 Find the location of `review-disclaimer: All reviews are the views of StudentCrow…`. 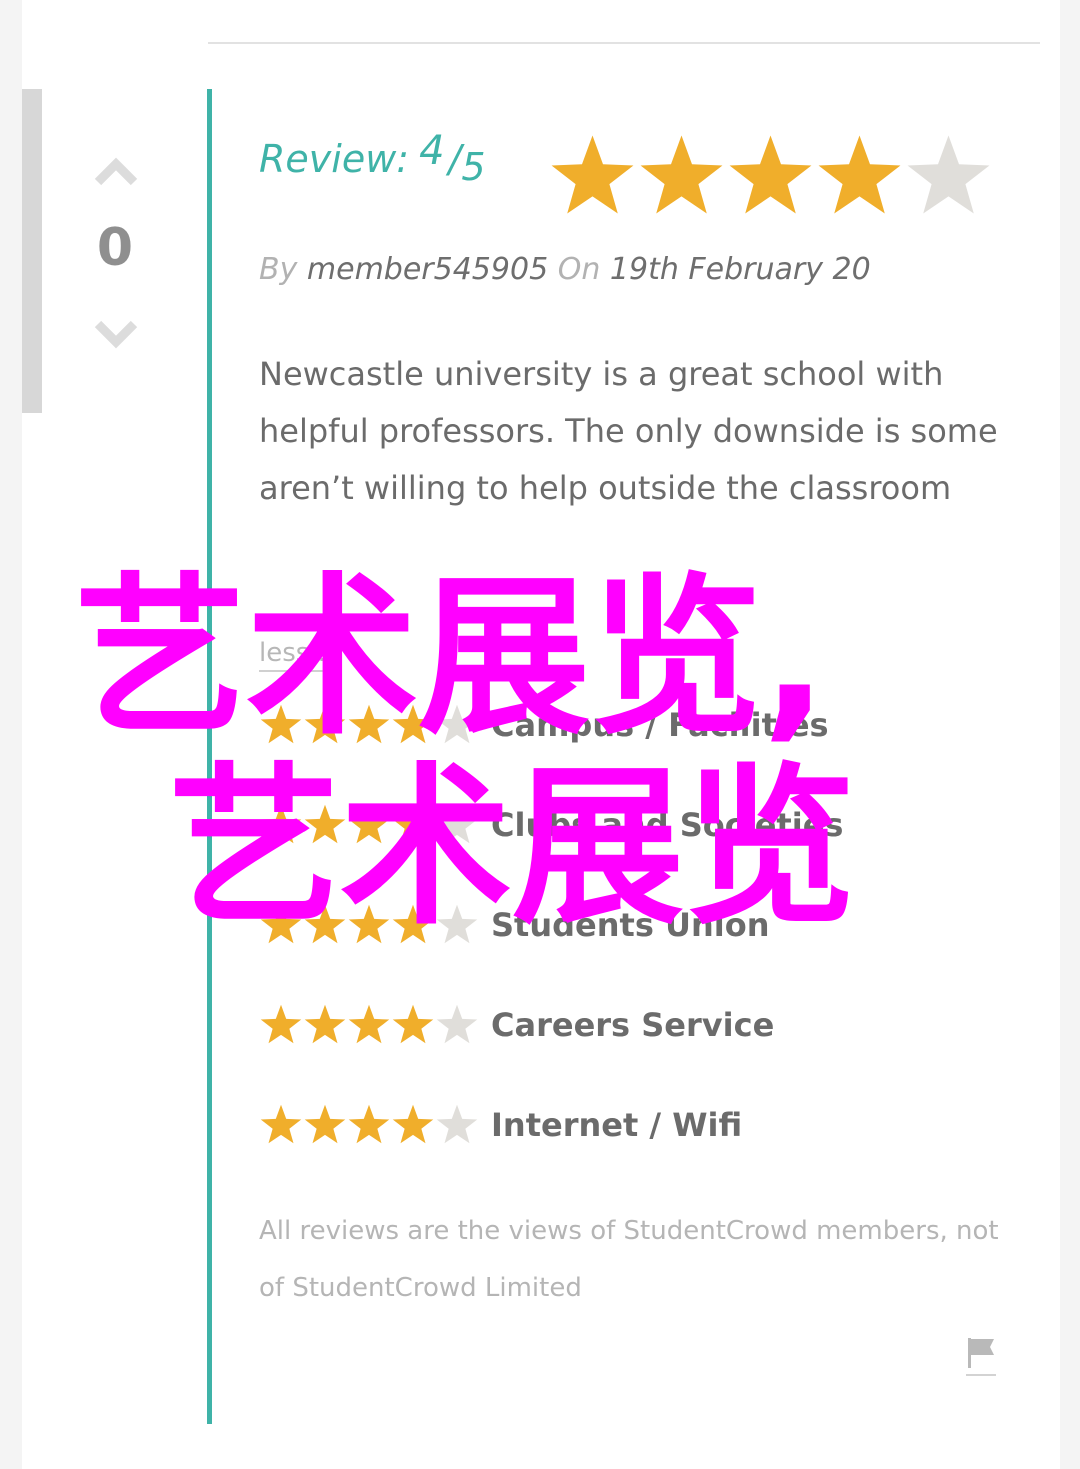

review-disclaimer: All reviews are the views of StudentCrow… is located at coordinates (629, 1259).